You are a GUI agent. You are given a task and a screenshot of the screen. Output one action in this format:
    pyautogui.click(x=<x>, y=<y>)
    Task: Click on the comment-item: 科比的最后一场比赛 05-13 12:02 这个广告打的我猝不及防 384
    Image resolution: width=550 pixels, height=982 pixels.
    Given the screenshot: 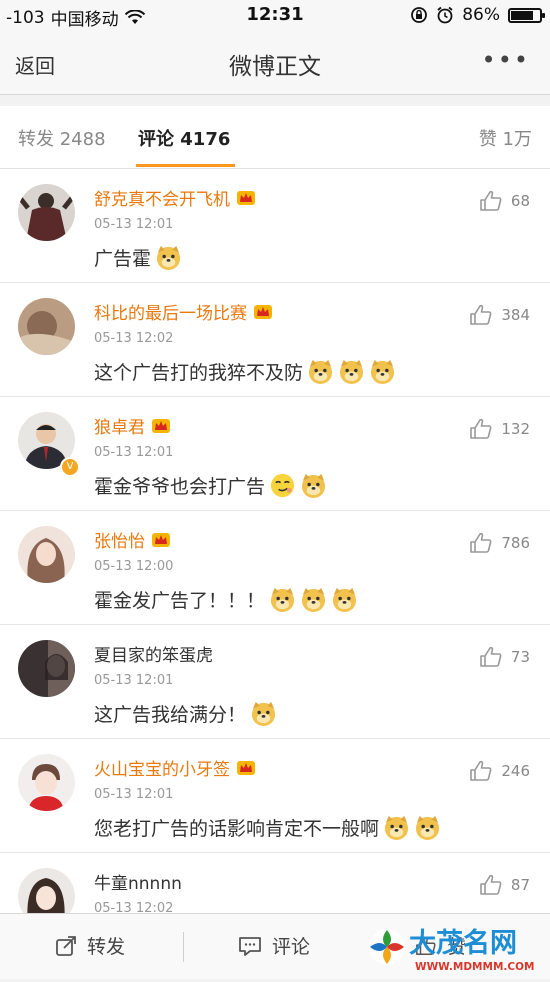 What is the action you would take?
    pyautogui.click(x=275, y=340)
    